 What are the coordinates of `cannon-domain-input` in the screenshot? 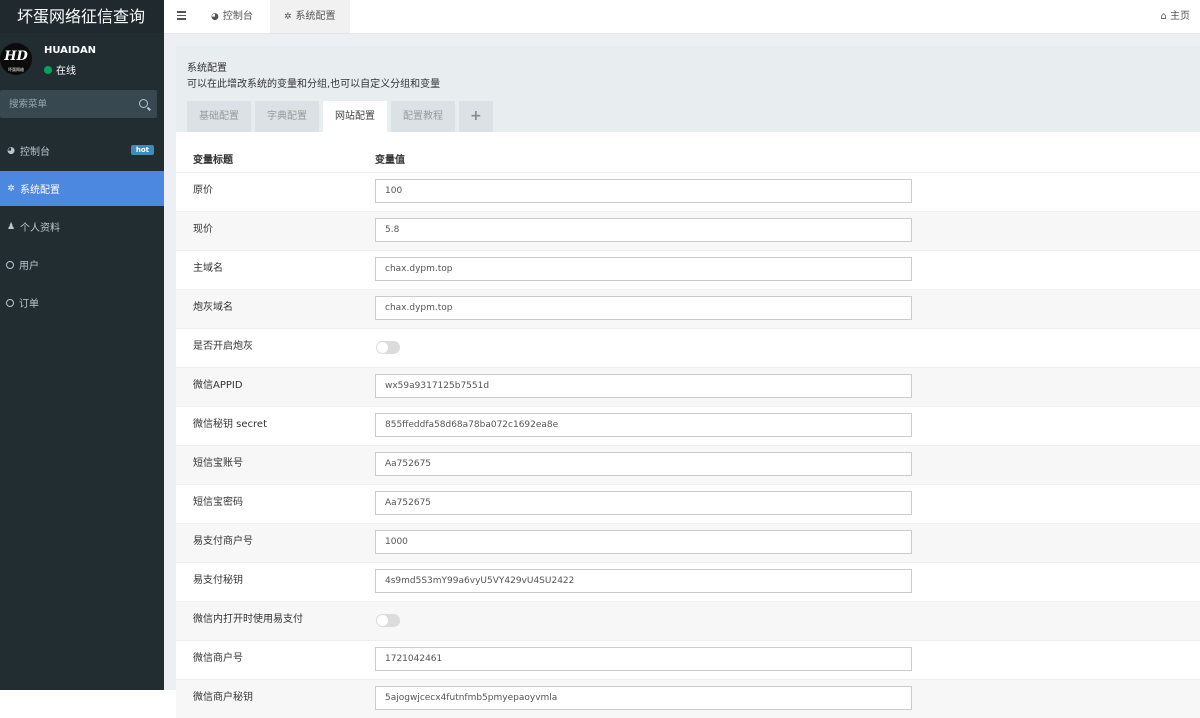 It's located at (643, 308).